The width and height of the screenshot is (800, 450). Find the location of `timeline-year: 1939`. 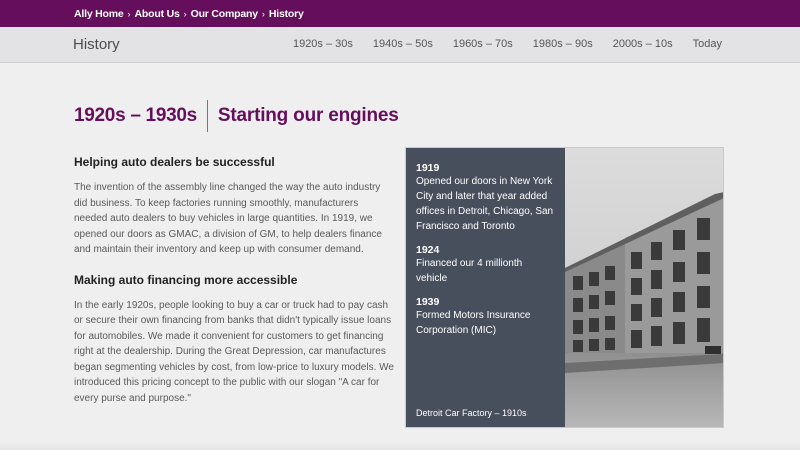

timeline-year: 1939 is located at coordinates (428, 302).